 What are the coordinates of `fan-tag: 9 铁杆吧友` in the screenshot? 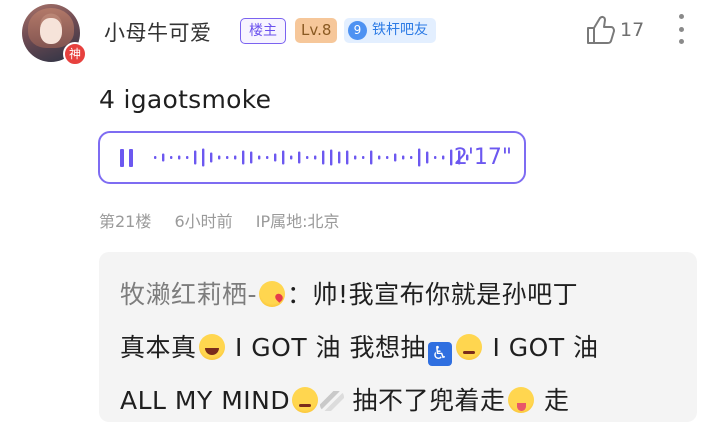 It's located at (390, 30).